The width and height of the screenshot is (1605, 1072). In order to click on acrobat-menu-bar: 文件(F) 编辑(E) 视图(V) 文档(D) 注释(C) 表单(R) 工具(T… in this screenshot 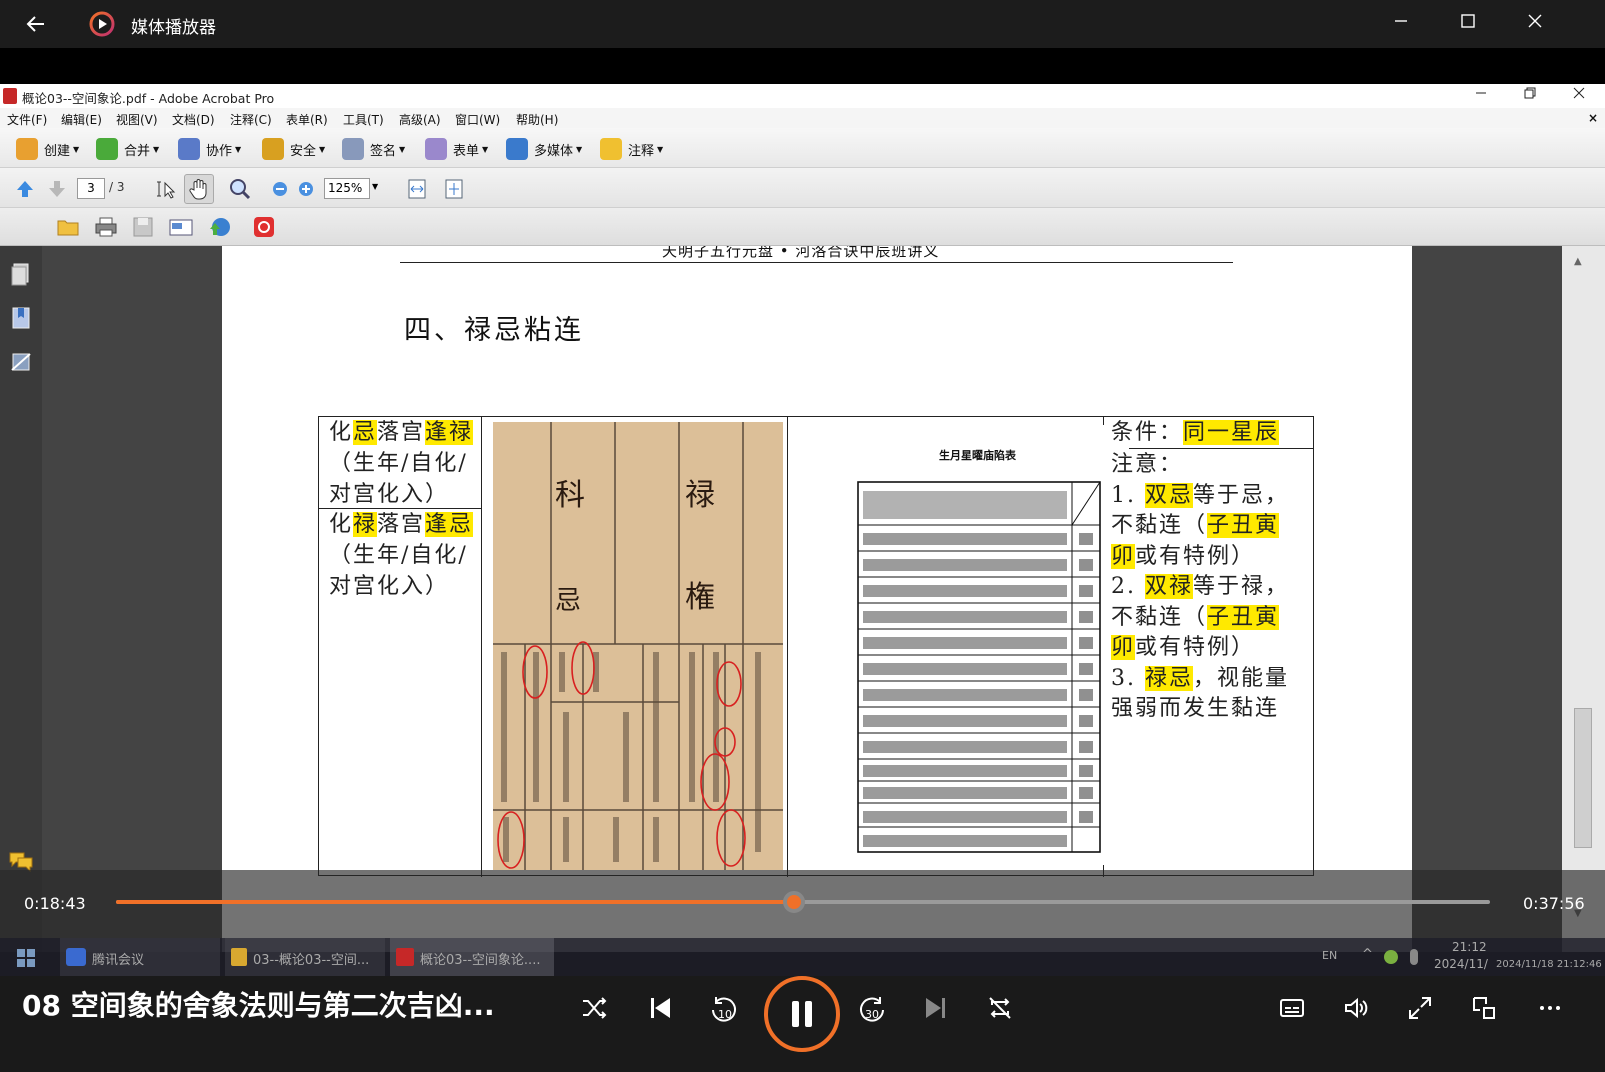, I will do `click(802, 118)`.